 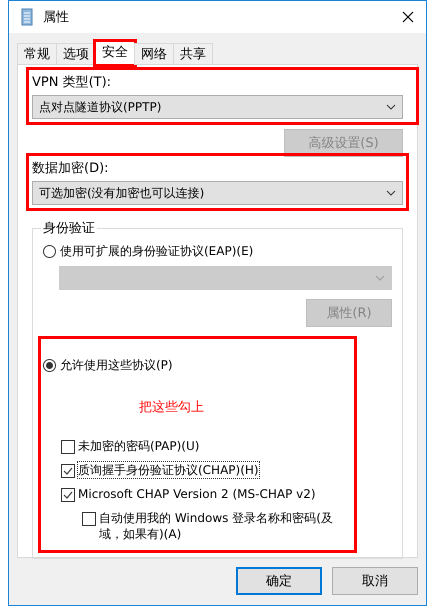 I want to click on window-title: 属性, so click(x=56, y=17).